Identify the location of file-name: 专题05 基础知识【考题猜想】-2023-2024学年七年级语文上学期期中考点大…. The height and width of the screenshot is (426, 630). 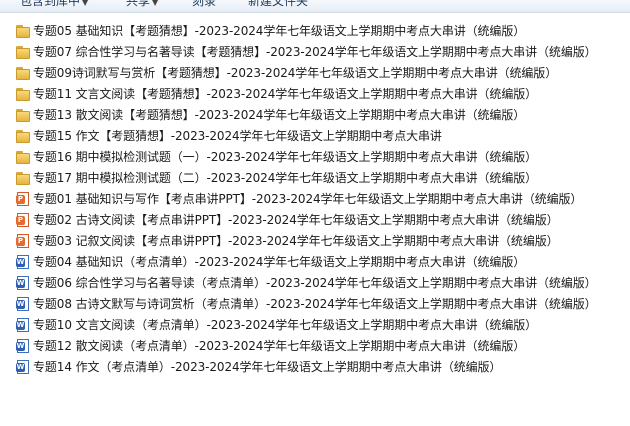
(279, 31).